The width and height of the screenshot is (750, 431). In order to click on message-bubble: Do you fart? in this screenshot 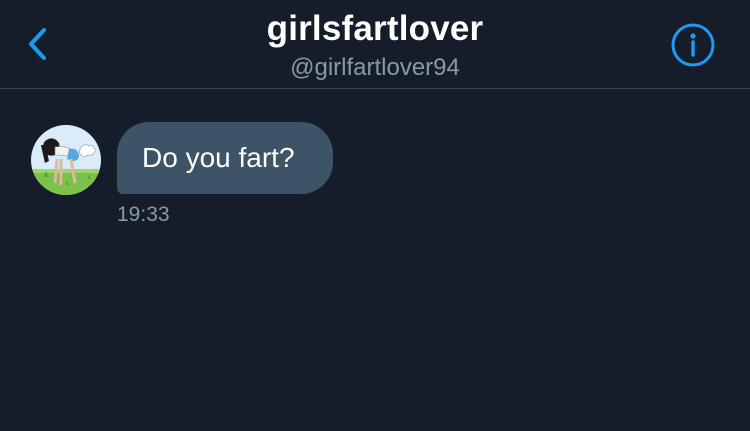, I will do `click(225, 158)`.